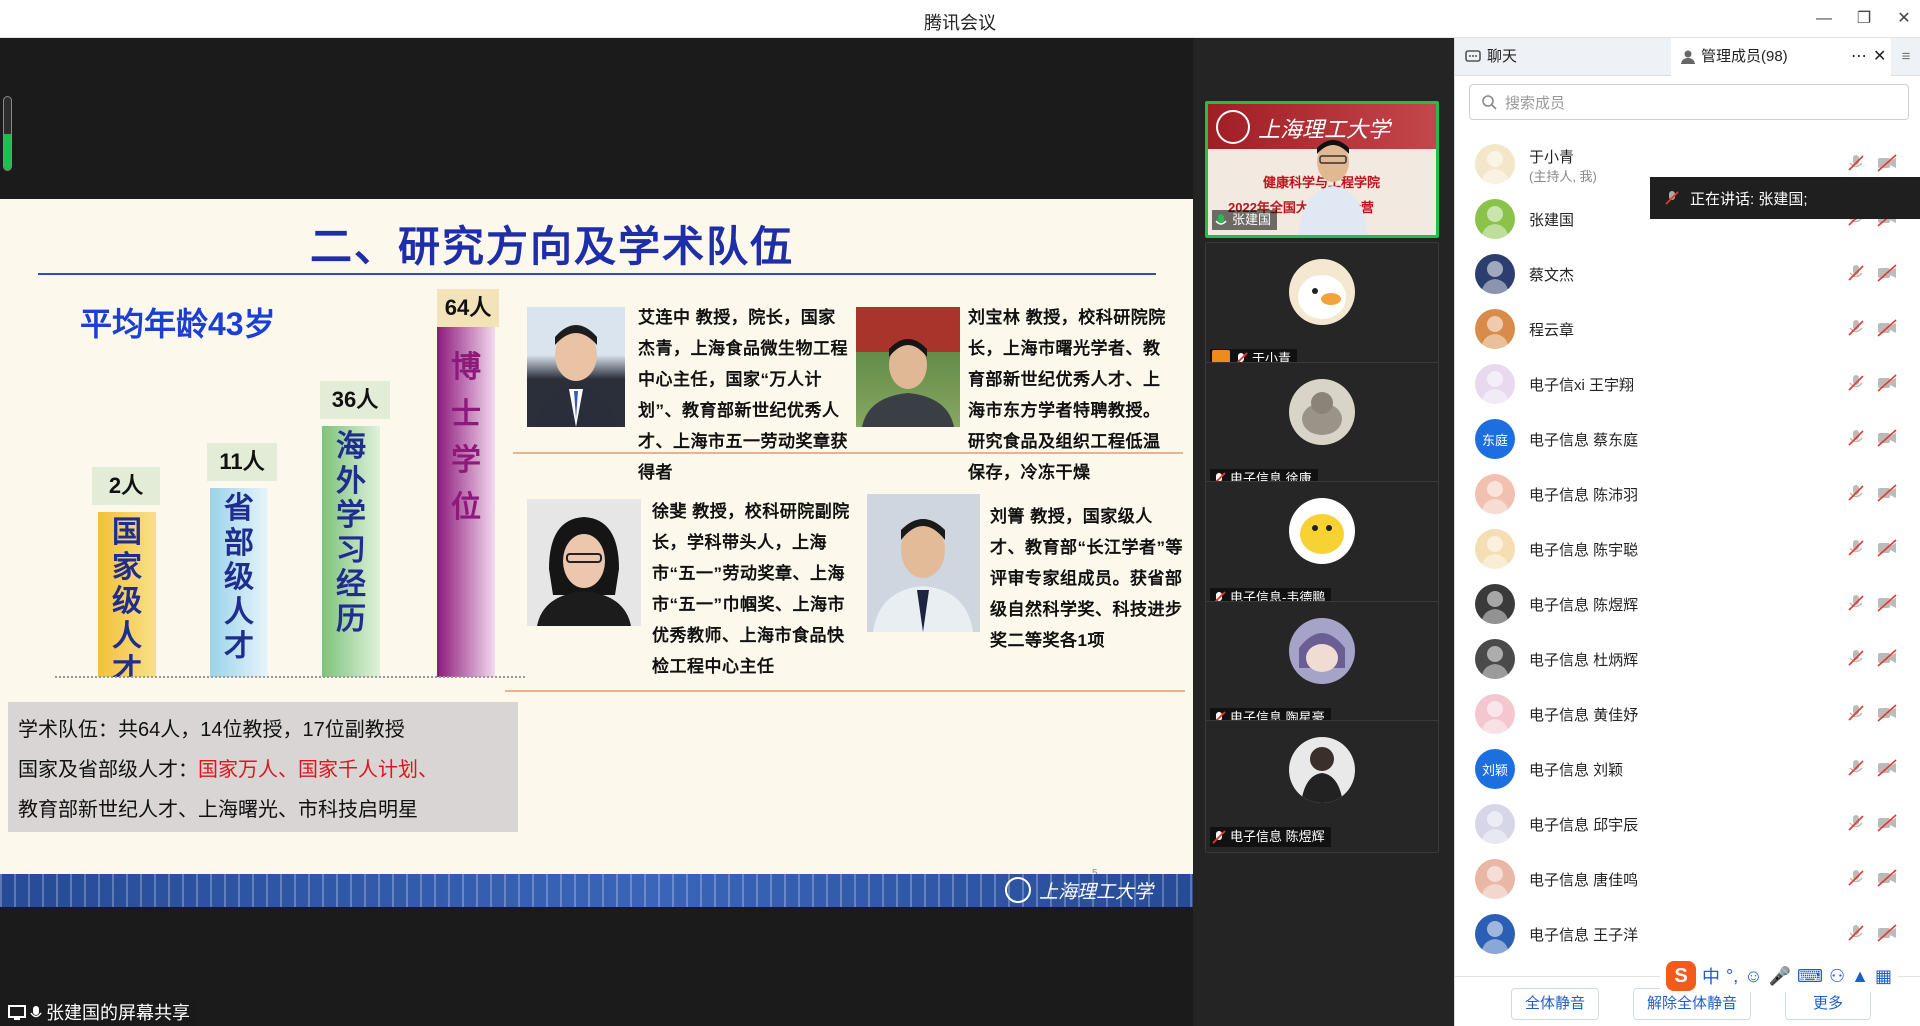 The height and width of the screenshot is (1026, 1920). I want to click on screen-share-indicator: 张建国的屏幕共享, so click(99, 1013).